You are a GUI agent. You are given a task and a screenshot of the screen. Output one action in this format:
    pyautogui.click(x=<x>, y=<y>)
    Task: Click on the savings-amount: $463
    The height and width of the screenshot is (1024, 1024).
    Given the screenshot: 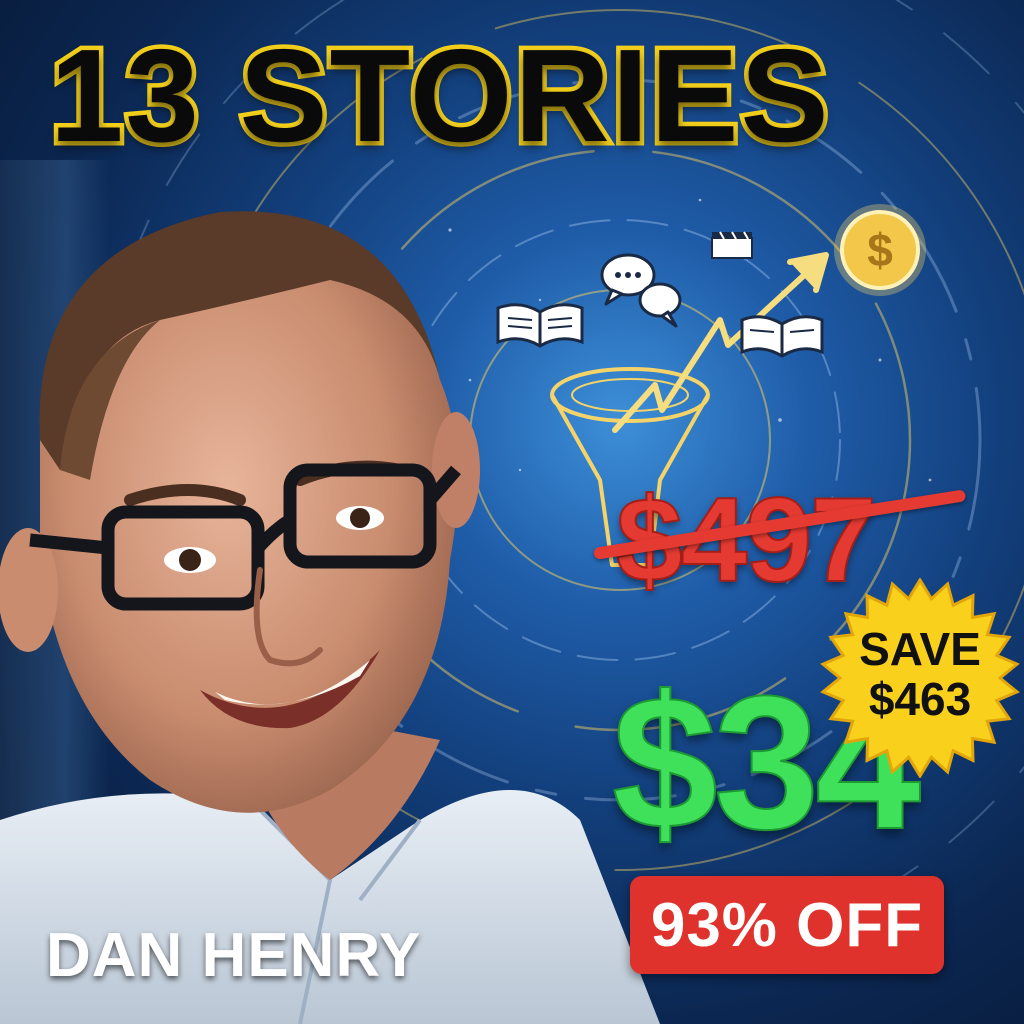 What is the action you would take?
    pyautogui.click(x=920, y=699)
    